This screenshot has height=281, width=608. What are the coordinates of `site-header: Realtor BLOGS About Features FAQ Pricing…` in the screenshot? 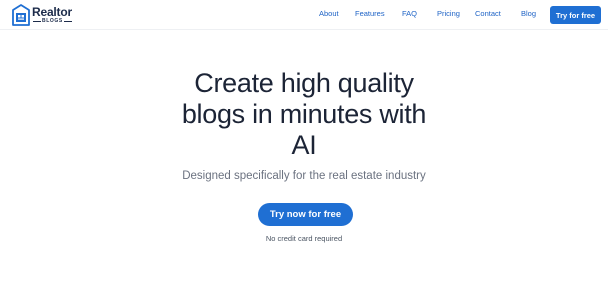 It's located at (304, 15).